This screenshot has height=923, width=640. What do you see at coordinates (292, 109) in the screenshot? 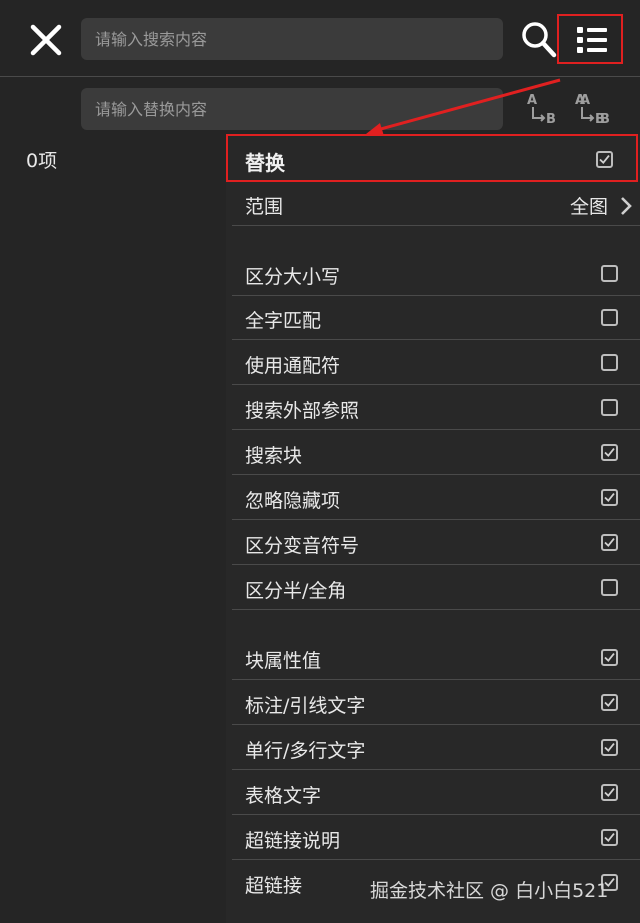
I see `replace-input` at bounding box center [292, 109].